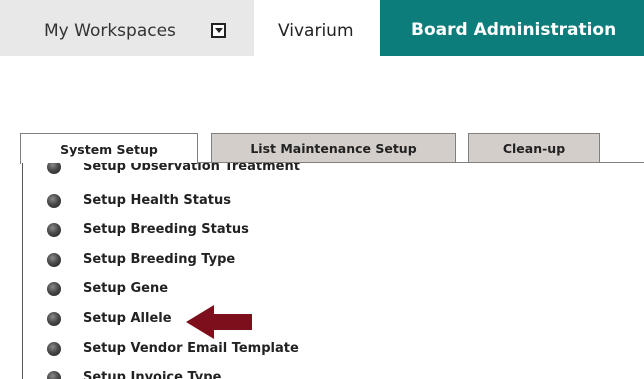 The height and width of the screenshot is (379, 644). I want to click on vivarium-label: Vivarium, so click(316, 31).